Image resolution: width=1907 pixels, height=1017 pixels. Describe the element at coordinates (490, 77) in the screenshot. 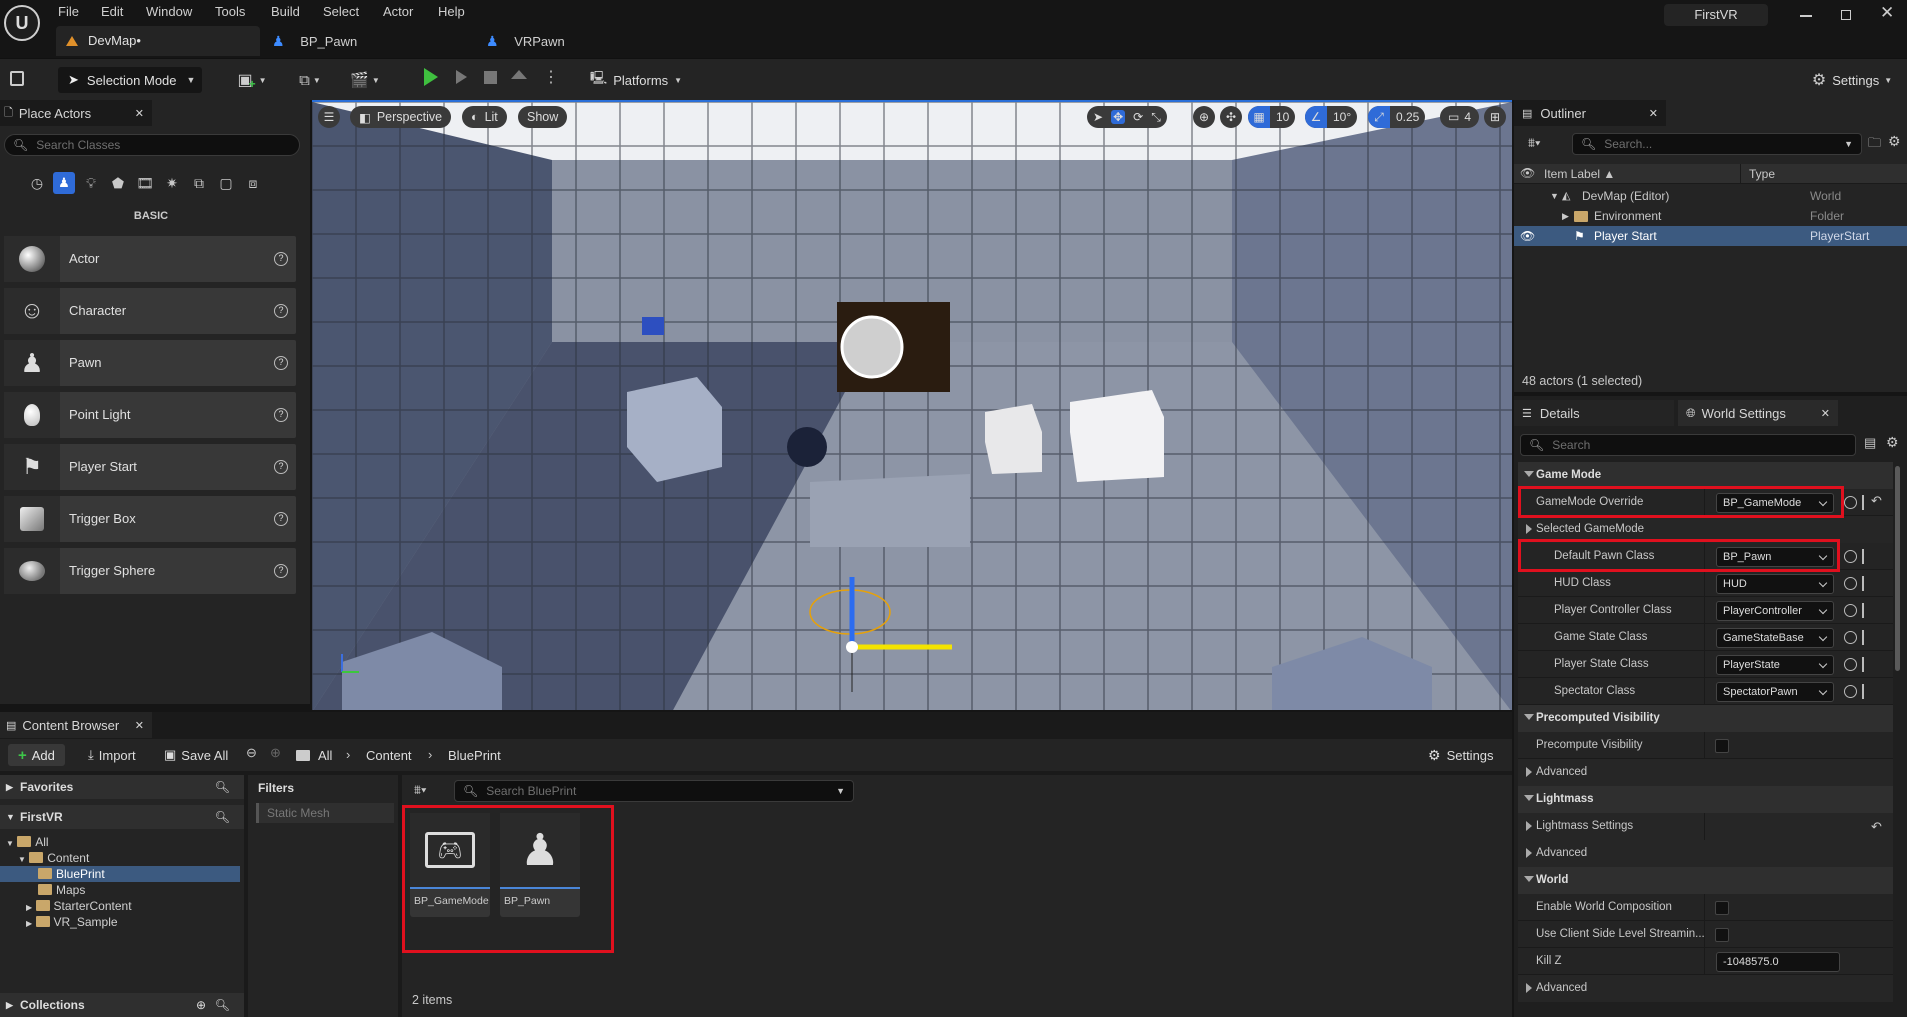

I see `stop-icon` at that location.